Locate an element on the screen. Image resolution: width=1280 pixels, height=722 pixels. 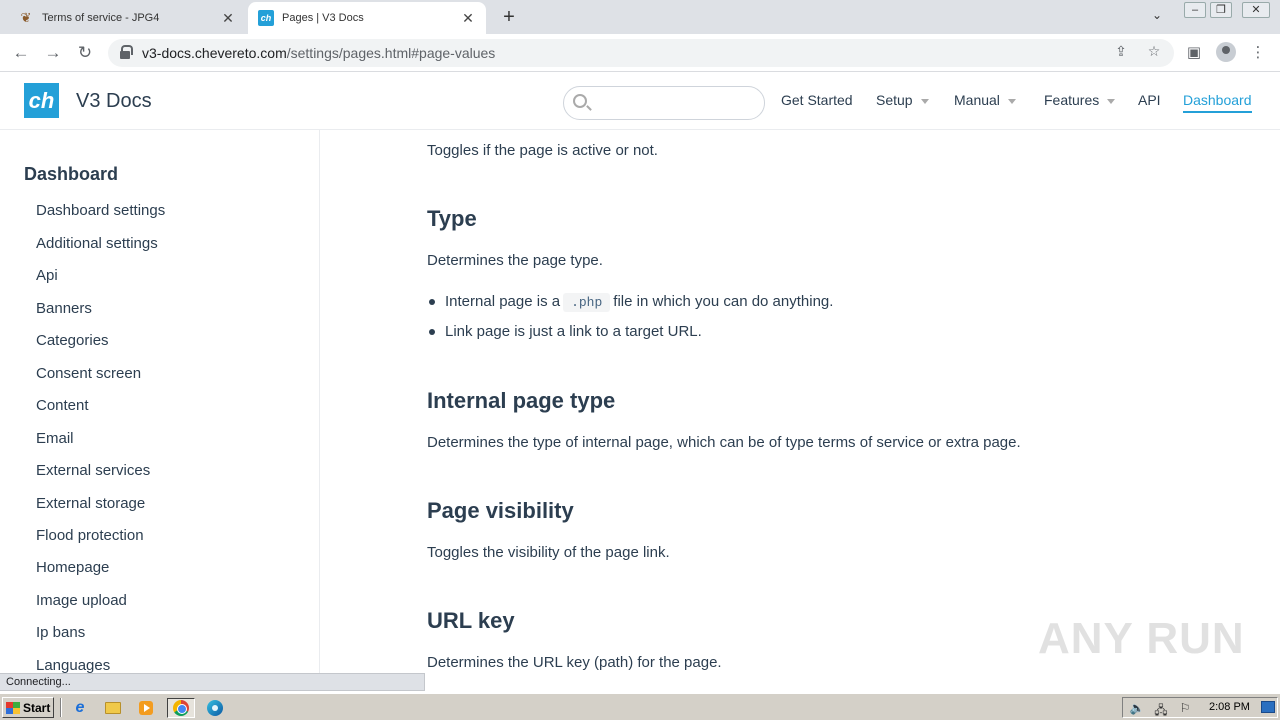
system-tray: 🔈 🖧 ⚐ 2:08 PM is located at coordinates (1200, 707).